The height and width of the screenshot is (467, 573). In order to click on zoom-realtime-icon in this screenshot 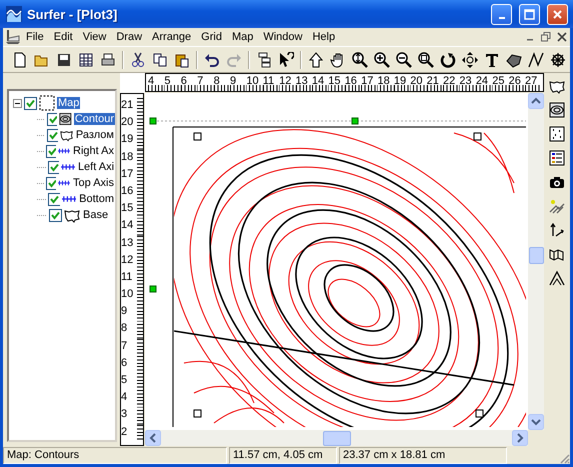, I will do `click(360, 60)`.